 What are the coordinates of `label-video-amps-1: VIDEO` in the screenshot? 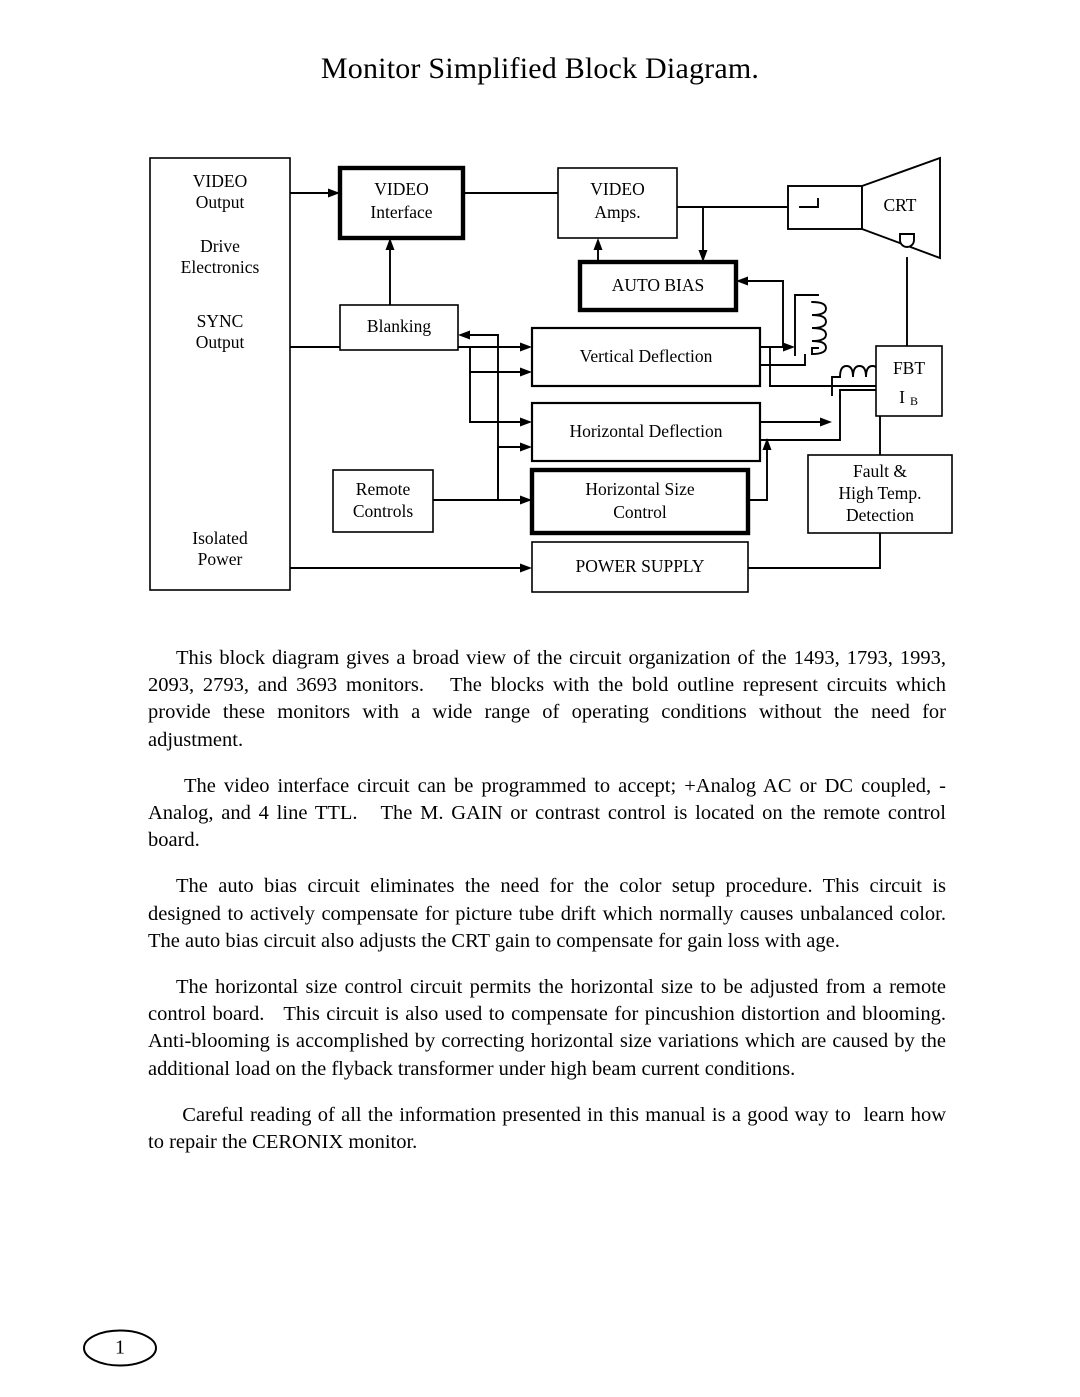 It's located at (617, 189).